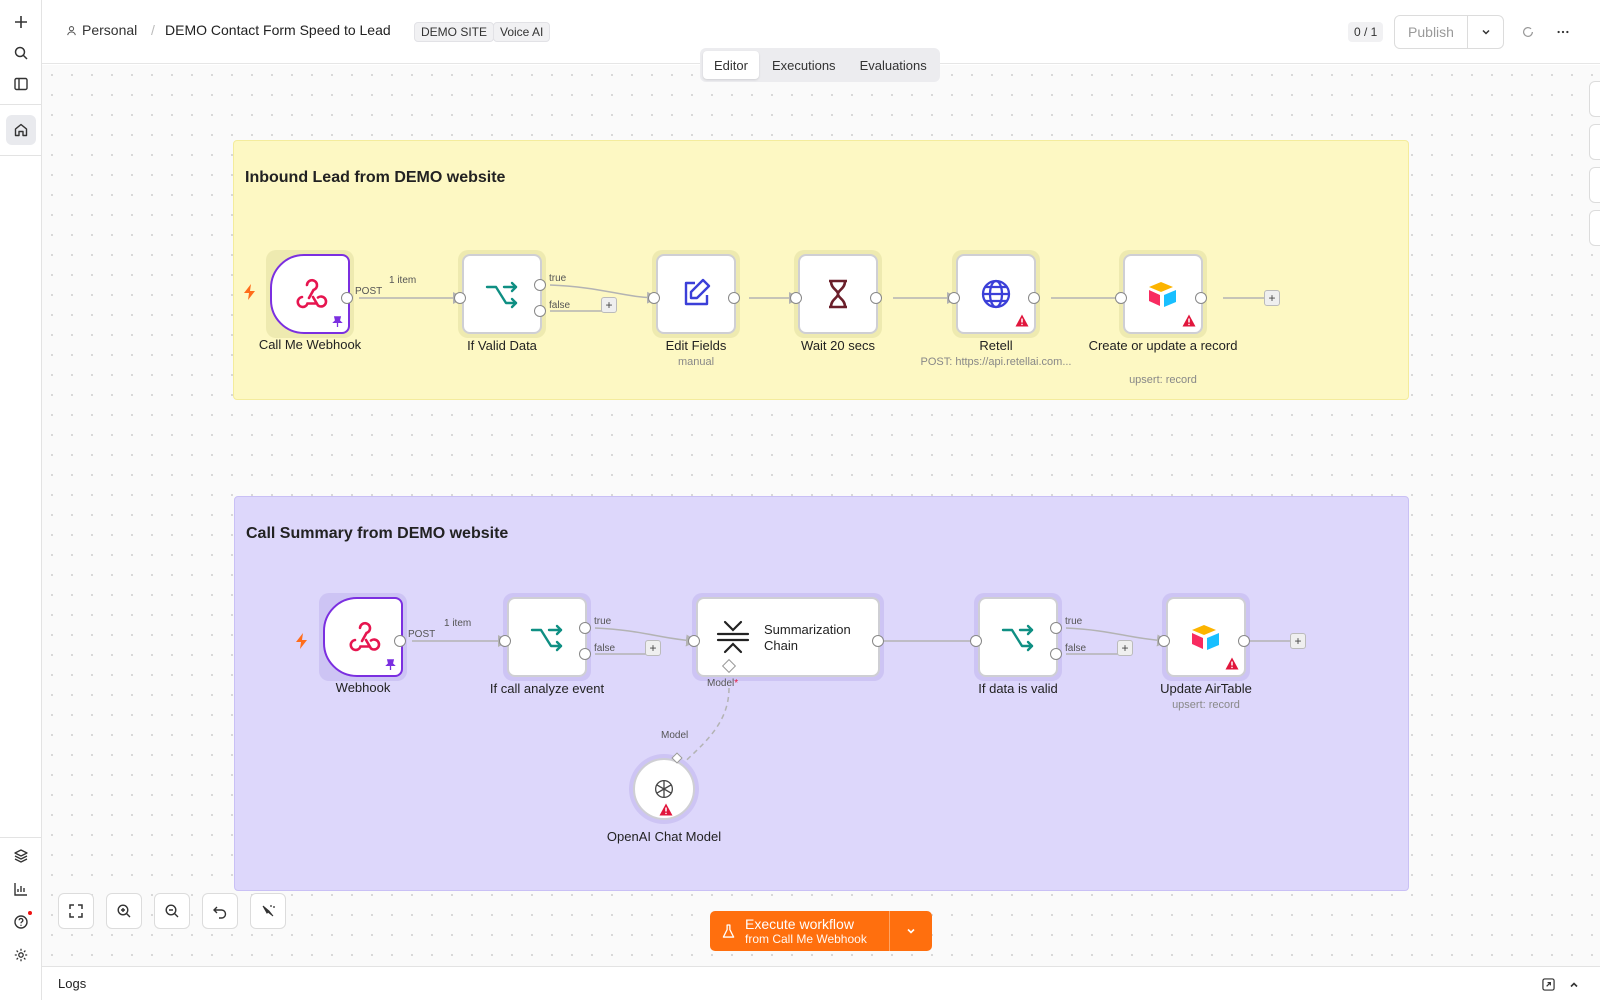 The height and width of the screenshot is (1000, 1600). Describe the element at coordinates (110, 30) in the screenshot. I see `workspace-name: Personal` at that location.